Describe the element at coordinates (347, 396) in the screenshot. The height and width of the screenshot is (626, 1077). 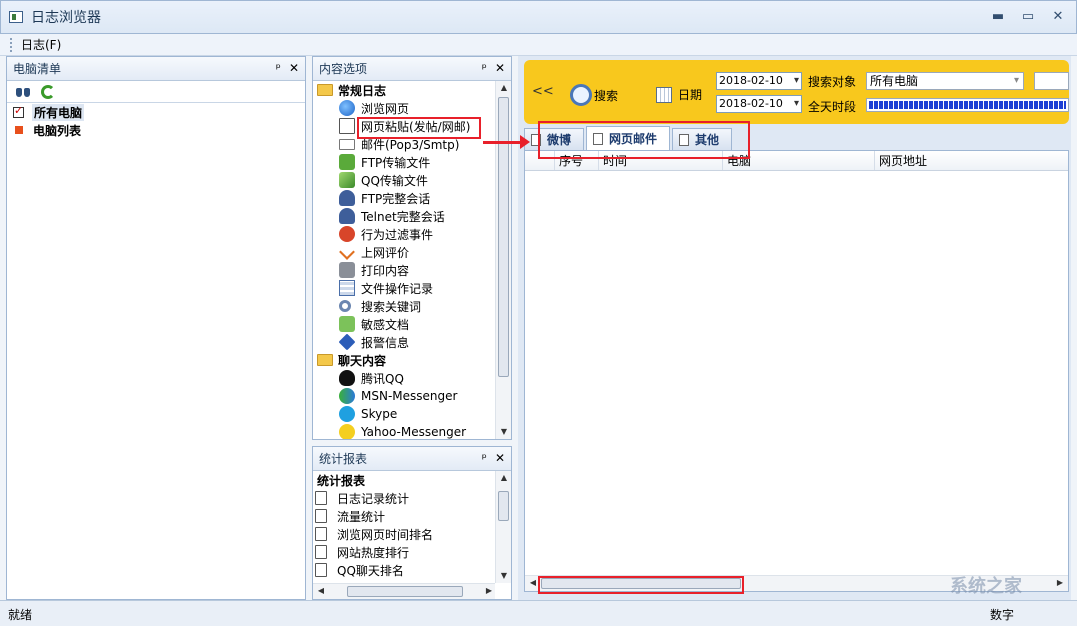
I see `msn-icon` at that location.